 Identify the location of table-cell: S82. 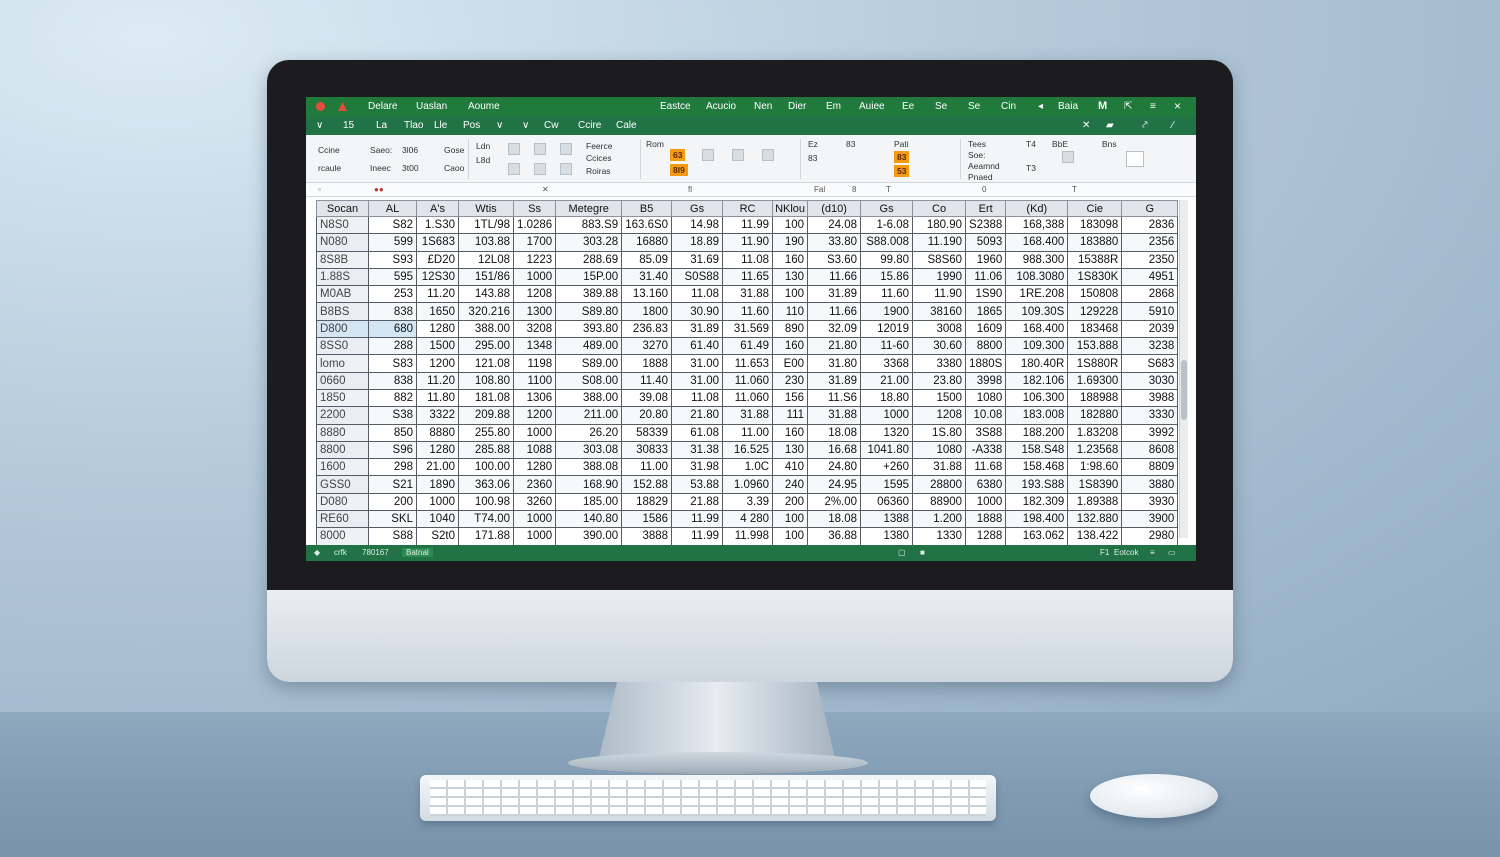
(392, 225).